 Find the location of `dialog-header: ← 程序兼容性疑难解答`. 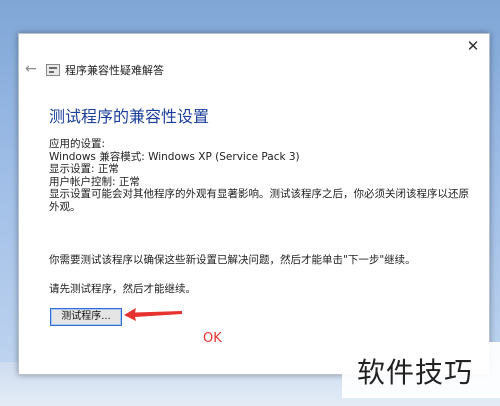

dialog-header: ← 程序兼容性疑难解答 is located at coordinates (254, 71).